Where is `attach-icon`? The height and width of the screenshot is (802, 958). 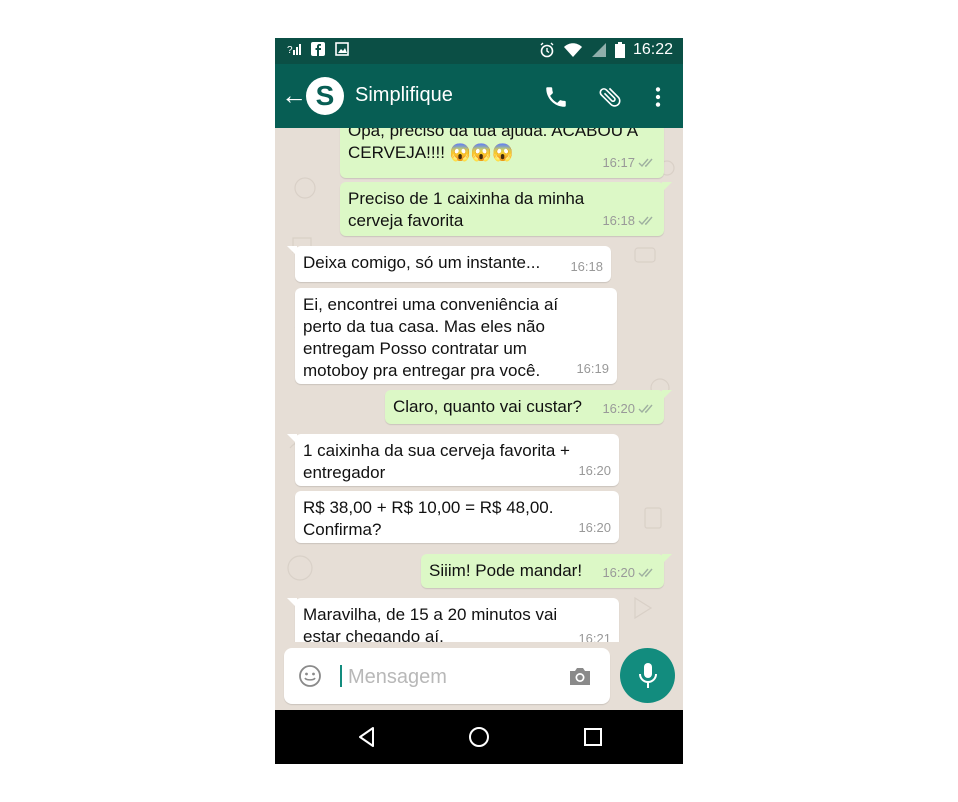
attach-icon is located at coordinates (610, 97).